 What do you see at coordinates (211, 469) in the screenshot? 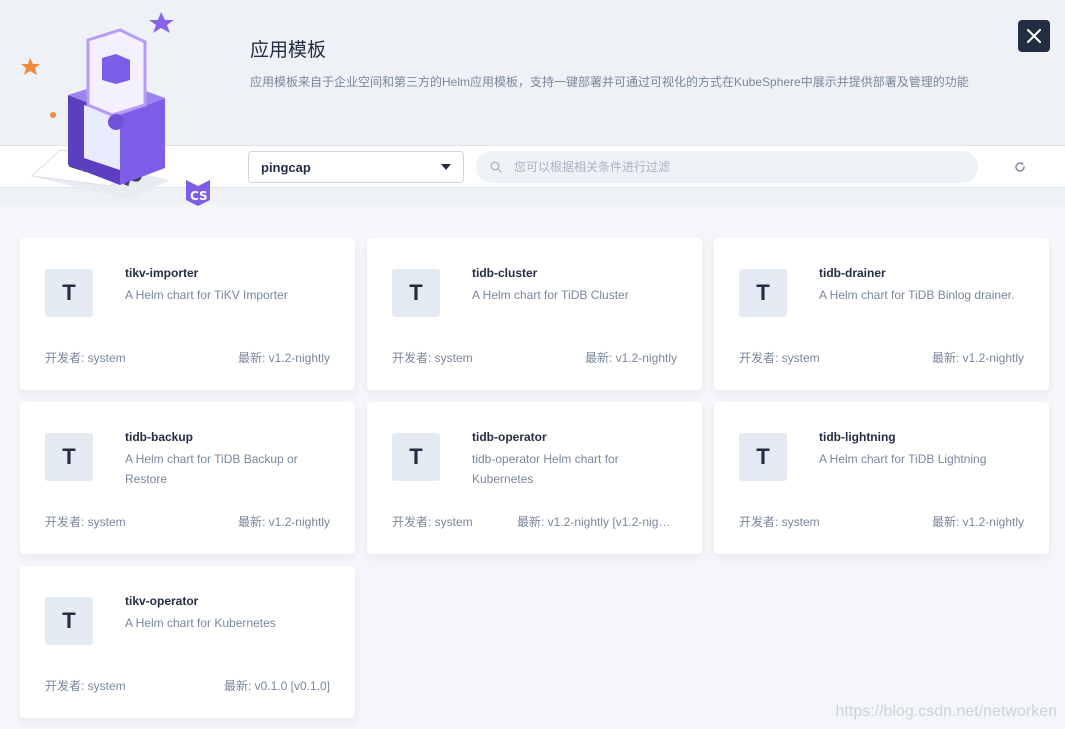
I see `template-description: A Helm chart for TiDB Backup or Restore` at bounding box center [211, 469].